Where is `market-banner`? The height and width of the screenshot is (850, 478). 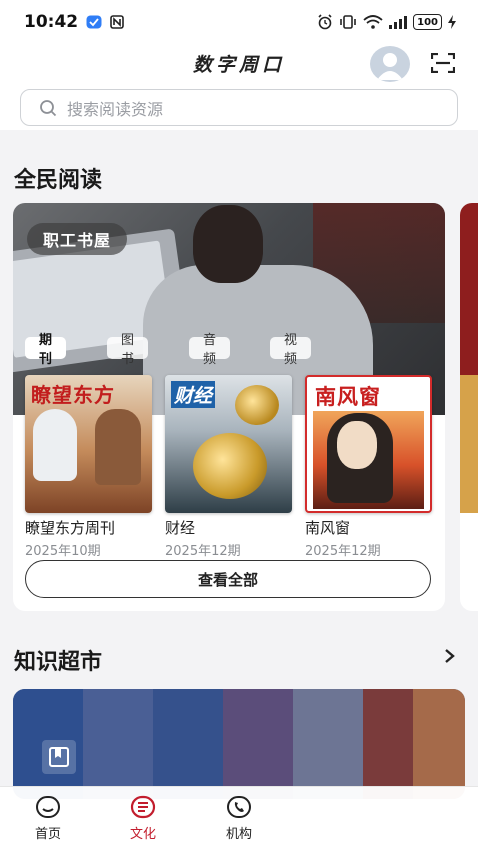
market-banner is located at coordinates (239, 744).